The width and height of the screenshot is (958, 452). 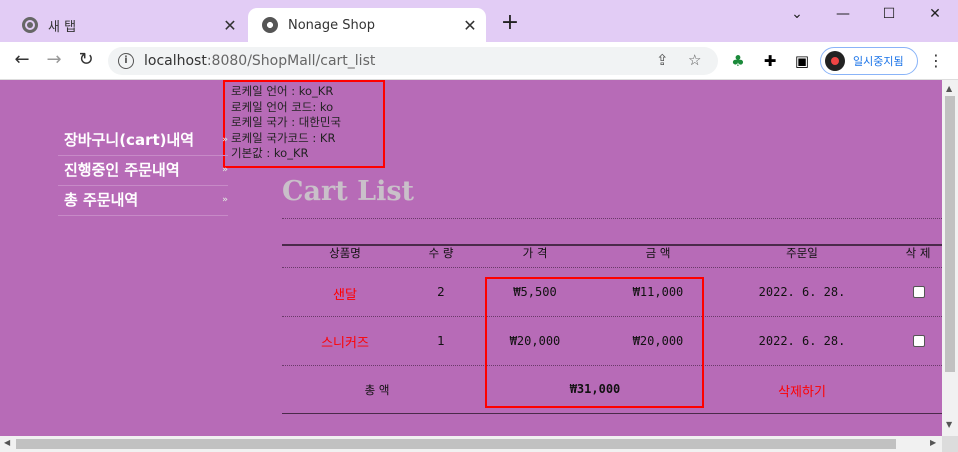 I want to click on locale-line: 로케일 국가 : 대한민국, so click(x=286, y=122).